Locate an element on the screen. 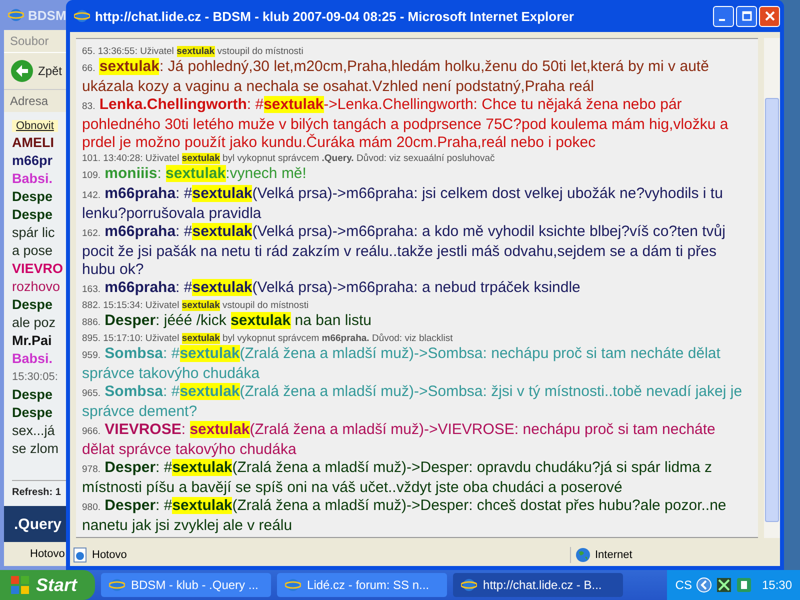  maximize-button is located at coordinates (746, 16).